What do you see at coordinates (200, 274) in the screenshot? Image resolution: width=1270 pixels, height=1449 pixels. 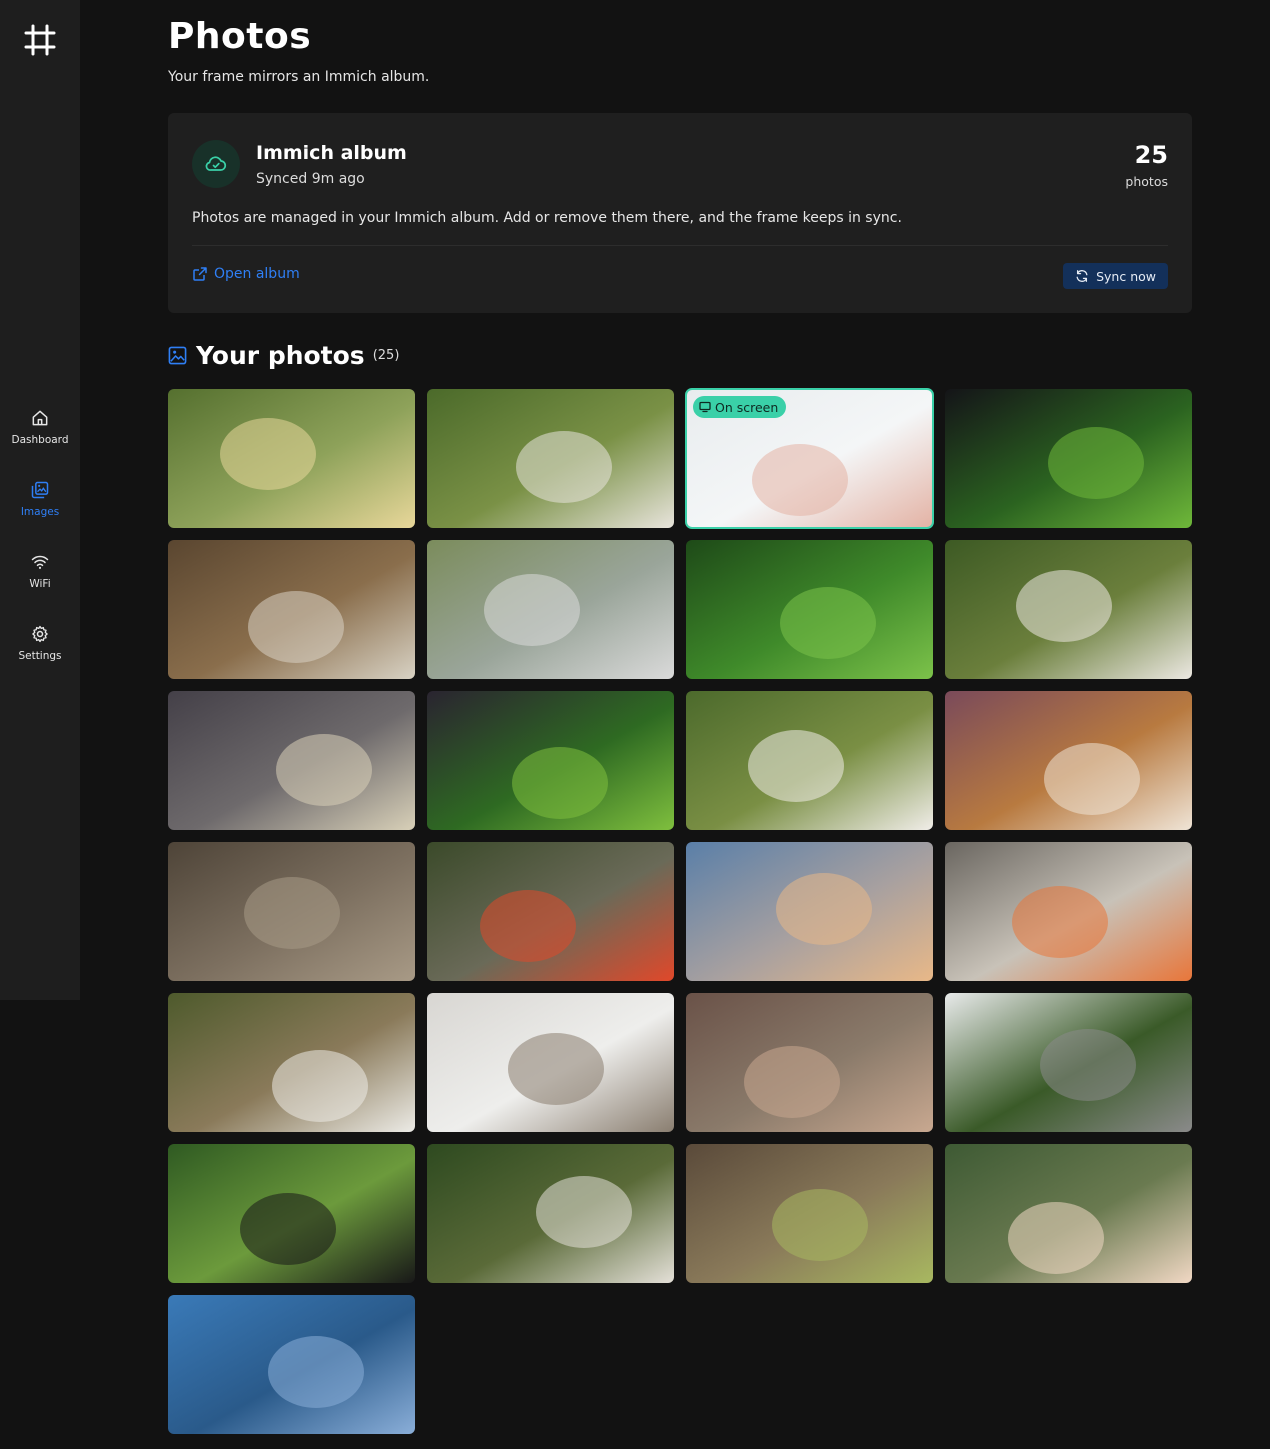 I see `external-link-icon` at bounding box center [200, 274].